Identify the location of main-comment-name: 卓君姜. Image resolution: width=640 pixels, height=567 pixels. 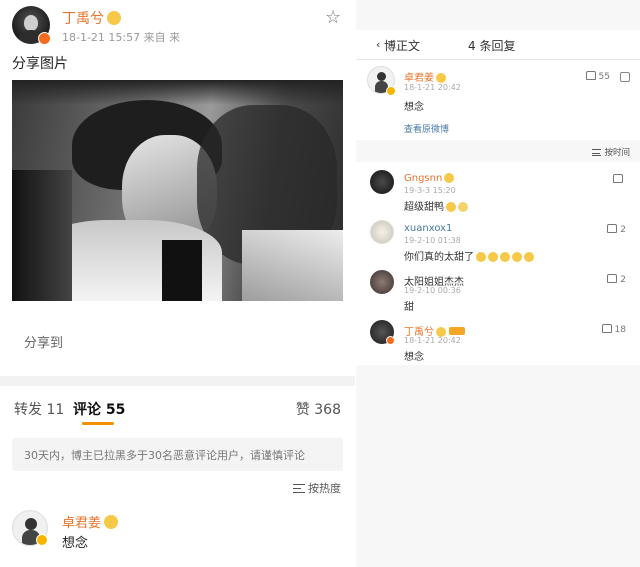
(425, 76).